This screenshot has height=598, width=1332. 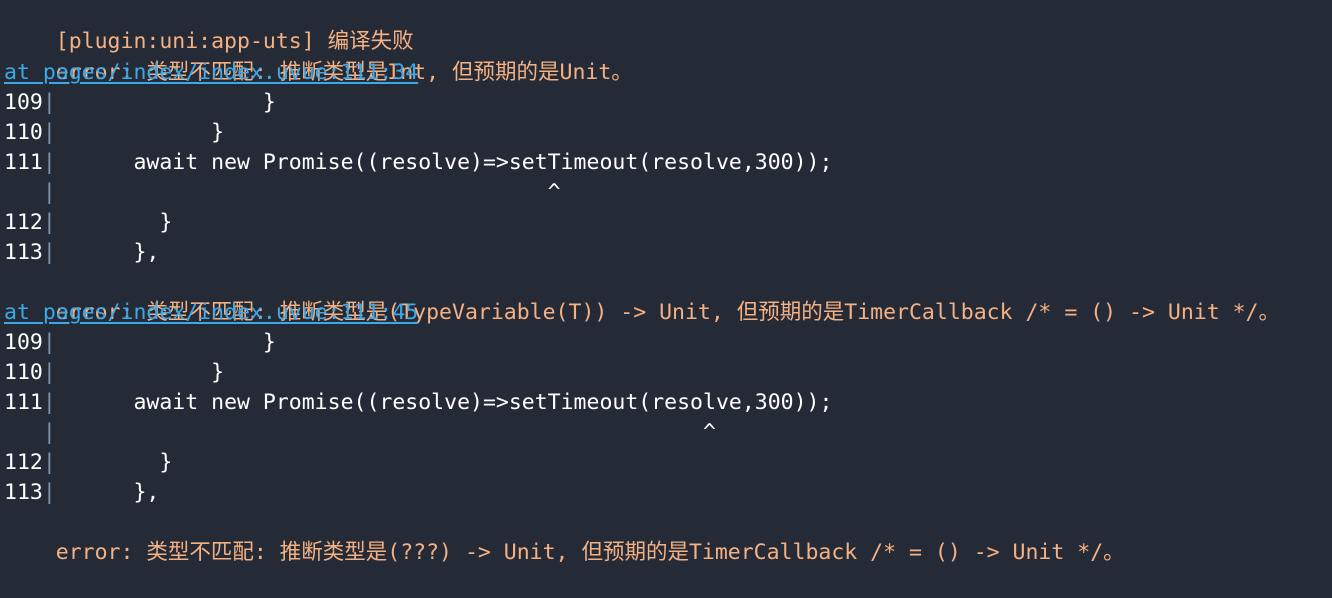 What do you see at coordinates (234, 41) in the screenshot?
I see `plugin-header-text: [plugin:uni:app-uts] 编译失败` at bounding box center [234, 41].